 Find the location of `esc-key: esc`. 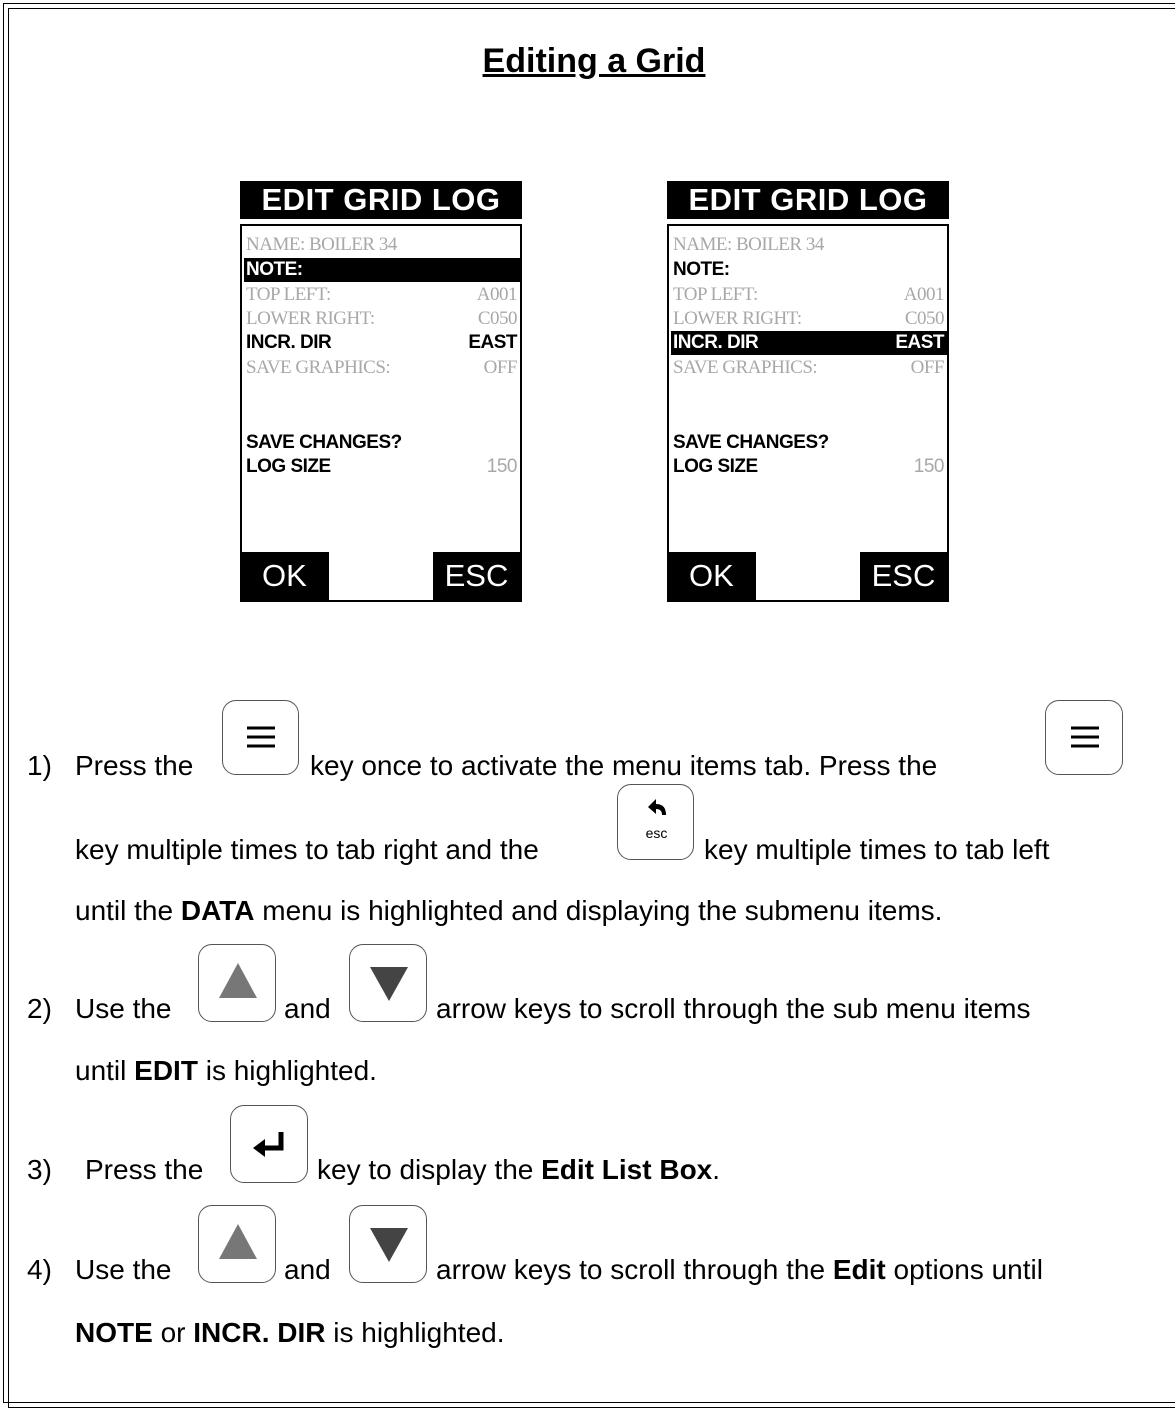

esc-key: esc is located at coordinates (655, 822).